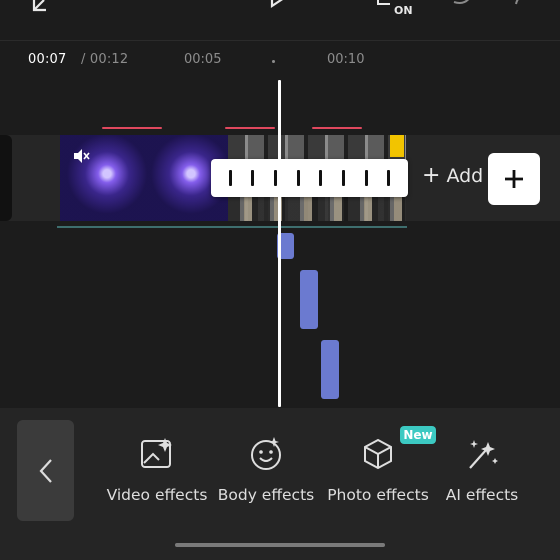 This screenshot has width=560, height=560. I want to click on video-effects-icon, so click(157, 454).